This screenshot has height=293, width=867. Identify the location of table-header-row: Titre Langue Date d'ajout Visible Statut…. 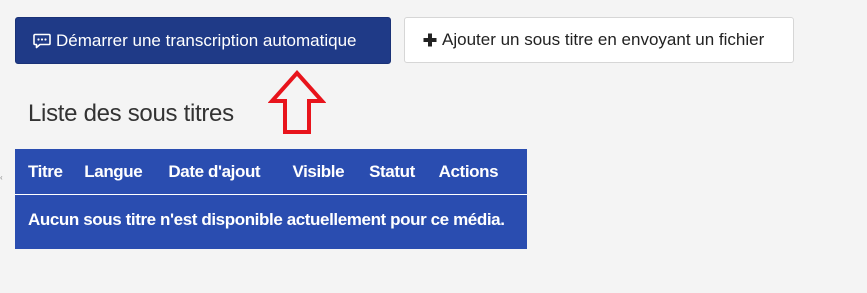
(271, 172).